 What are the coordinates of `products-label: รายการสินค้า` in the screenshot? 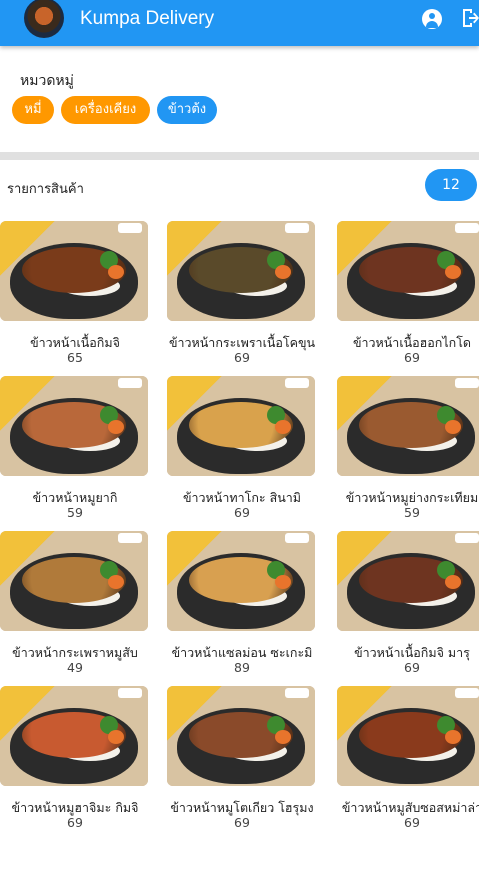 It's located at (45, 189).